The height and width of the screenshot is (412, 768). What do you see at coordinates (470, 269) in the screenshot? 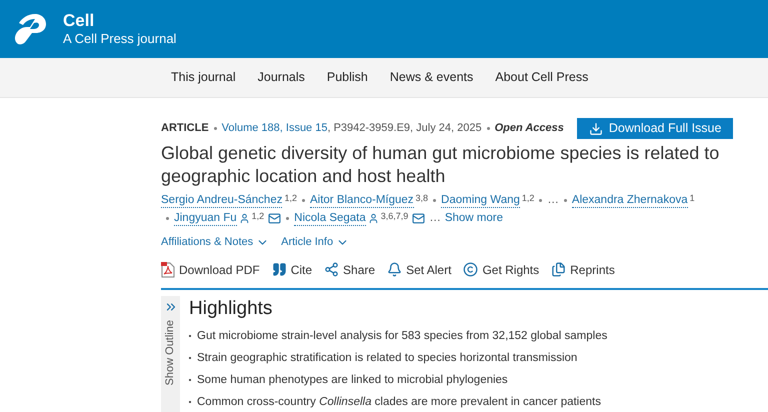
I see `copyright-icon` at bounding box center [470, 269].